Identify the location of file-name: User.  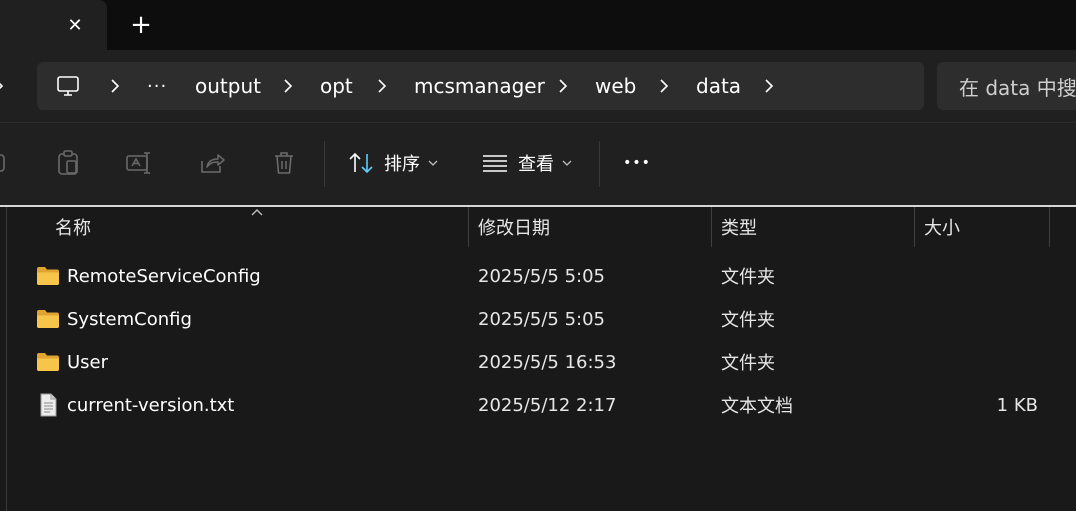
(88, 362).